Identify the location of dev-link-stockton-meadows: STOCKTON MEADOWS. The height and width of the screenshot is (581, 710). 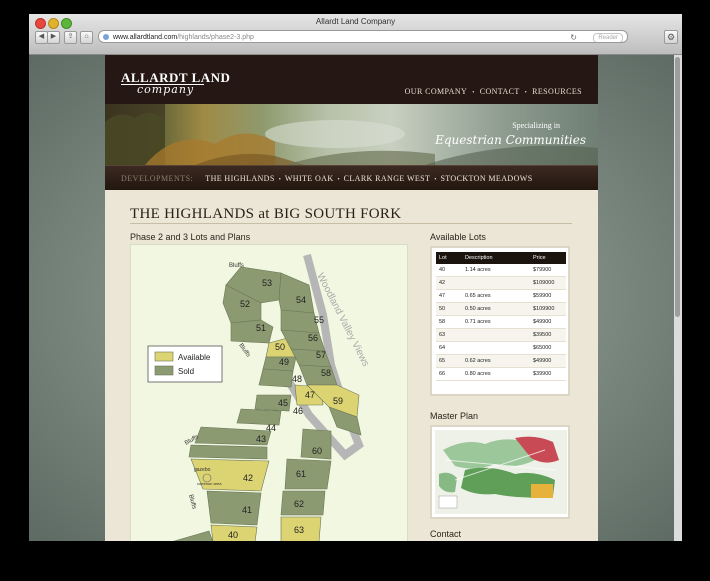
(486, 178).